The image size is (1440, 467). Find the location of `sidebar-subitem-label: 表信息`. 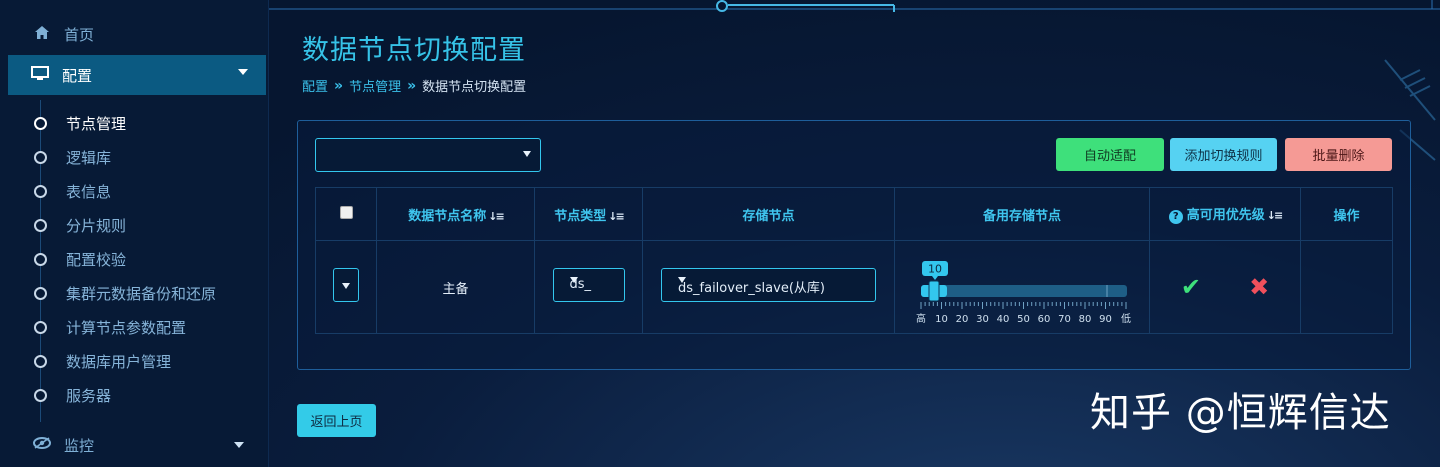

sidebar-subitem-label: 表信息 is located at coordinates (89, 191).